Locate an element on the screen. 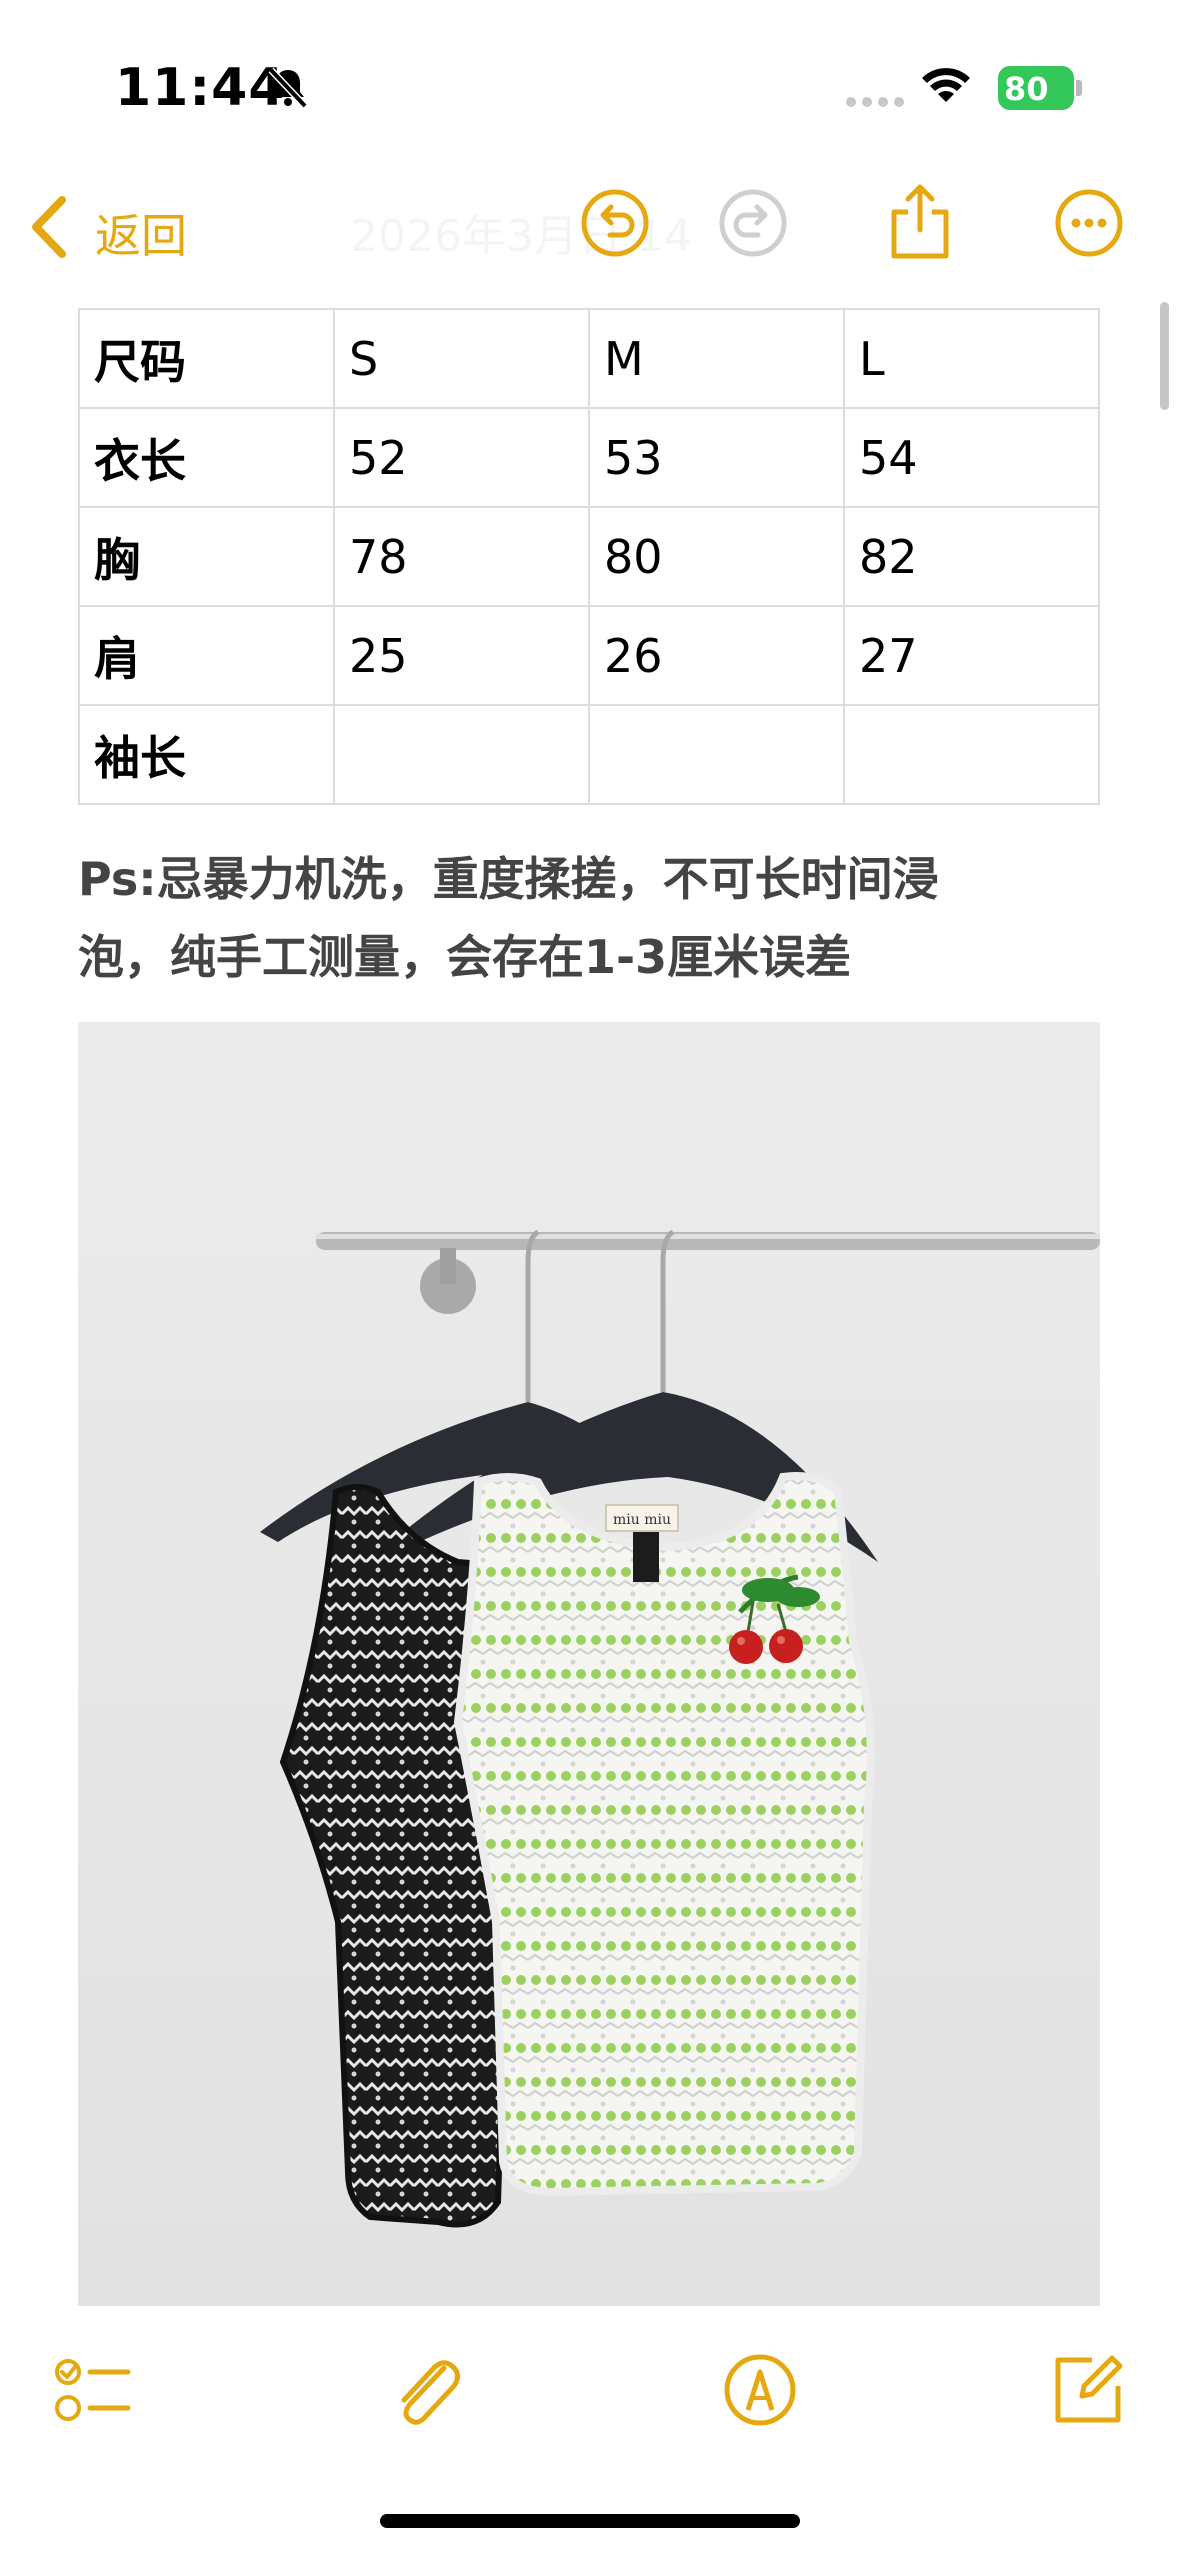 Image resolution: width=1179 pixels, height=2556 pixels. table-cell: 82 is located at coordinates (971, 556).